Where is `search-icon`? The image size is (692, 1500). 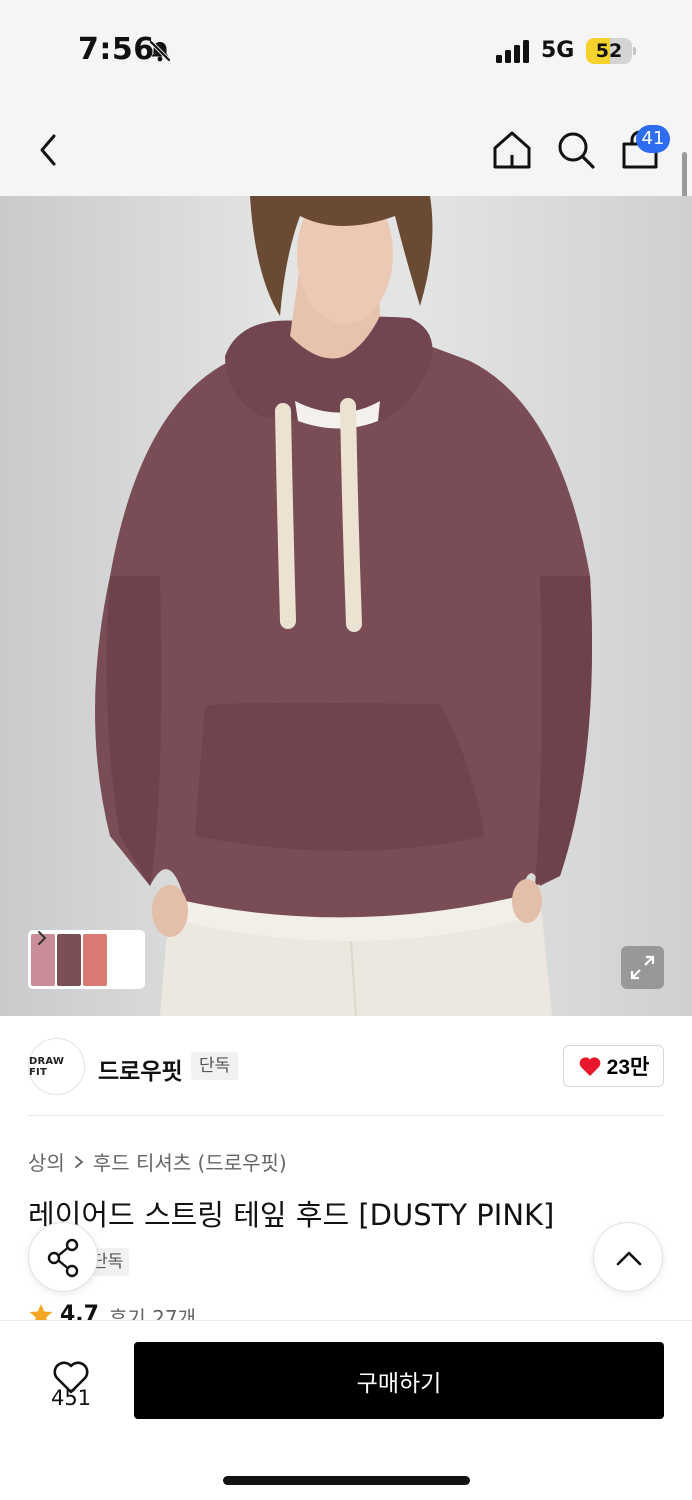
search-icon is located at coordinates (576, 150).